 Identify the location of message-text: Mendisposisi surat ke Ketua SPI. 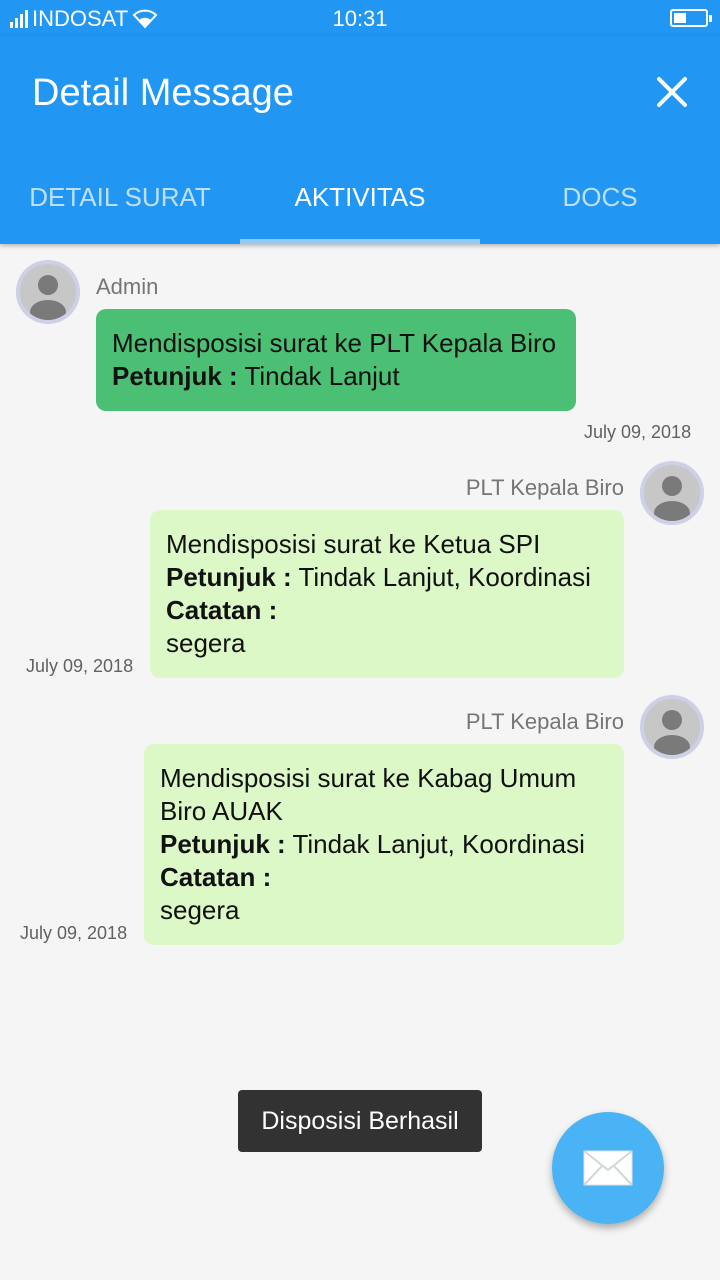
(353, 544).